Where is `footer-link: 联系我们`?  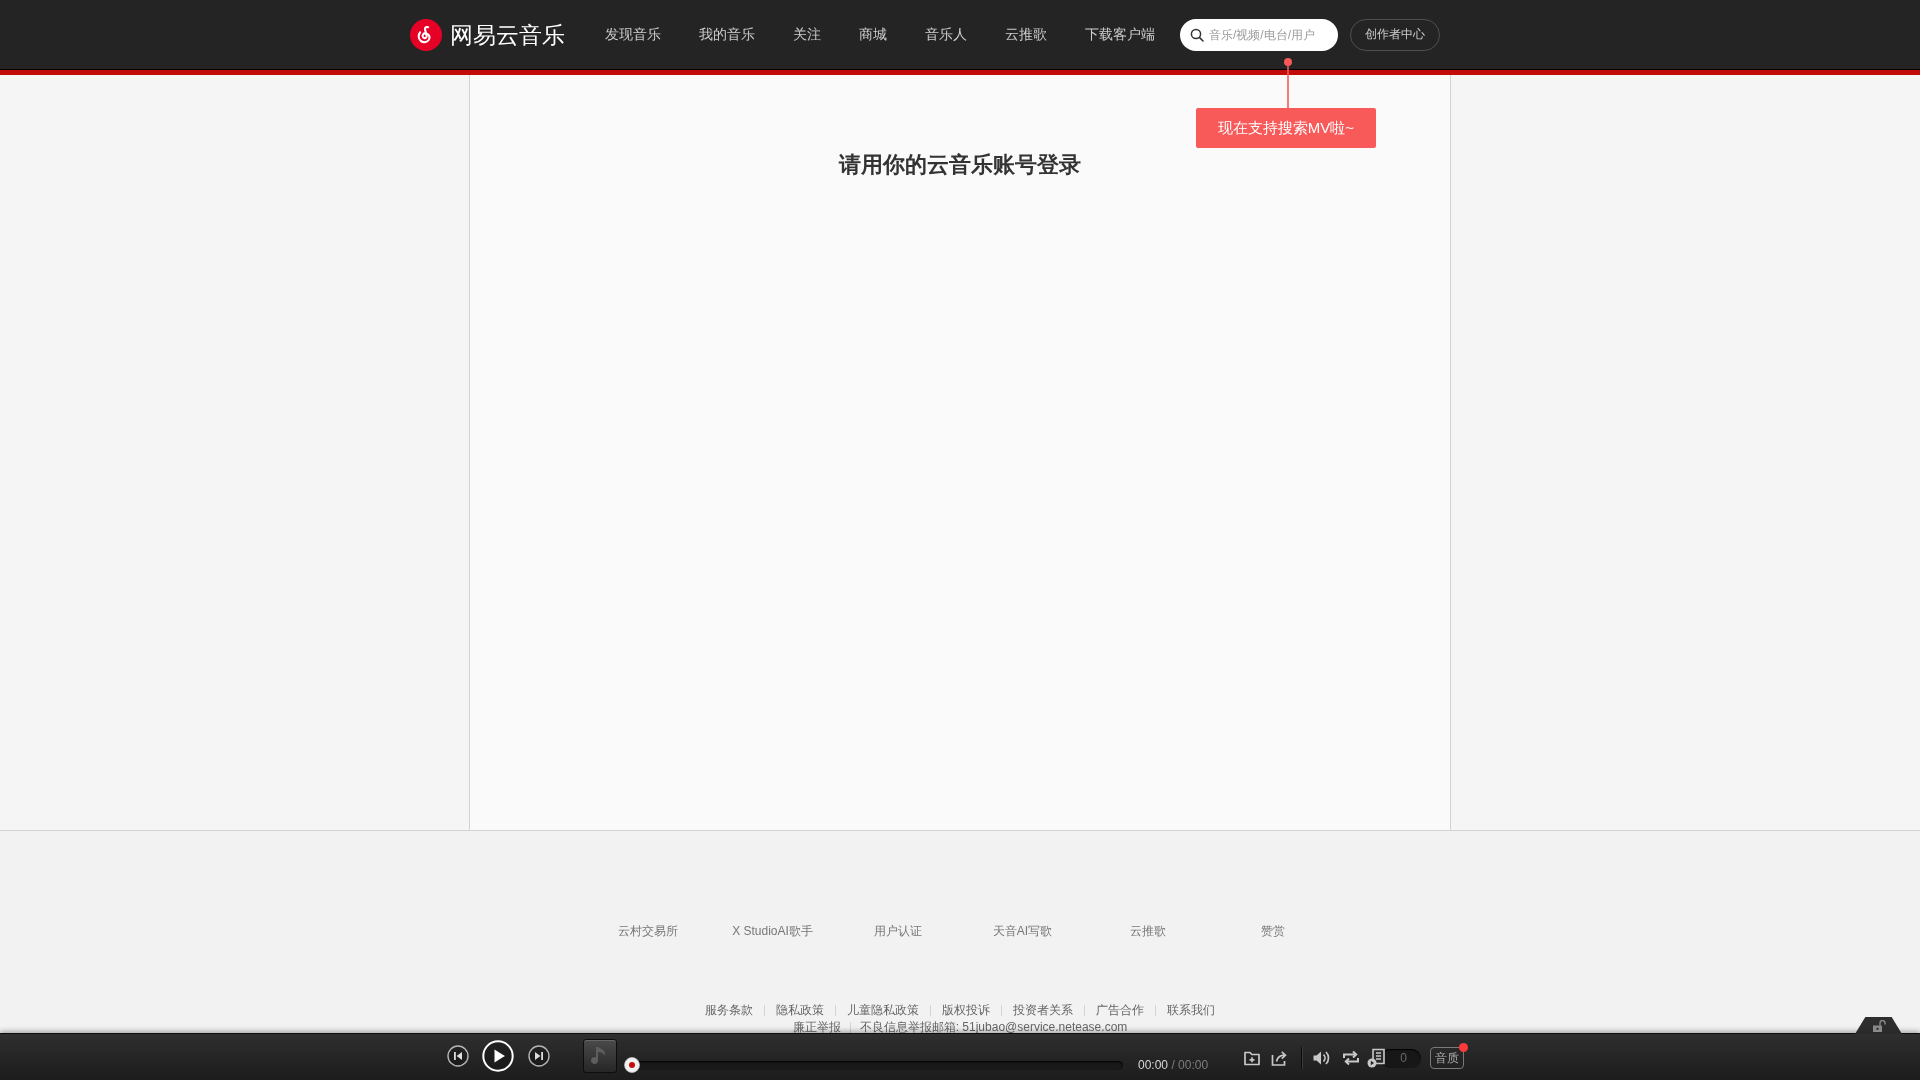
footer-link: 联系我们 is located at coordinates (1191, 1010).